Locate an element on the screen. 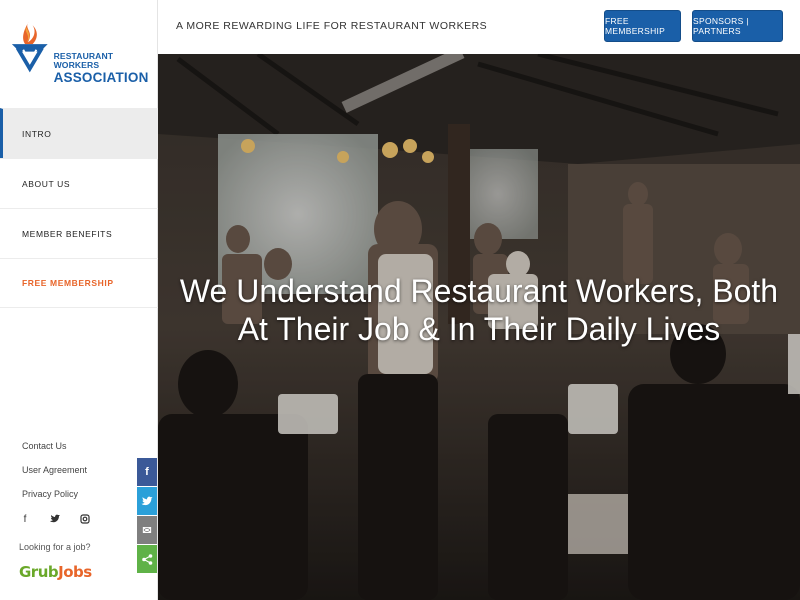 The width and height of the screenshot is (800, 600). hero-title-line2: At Their Job & In Their Daily Lives is located at coordinates (479, 329).